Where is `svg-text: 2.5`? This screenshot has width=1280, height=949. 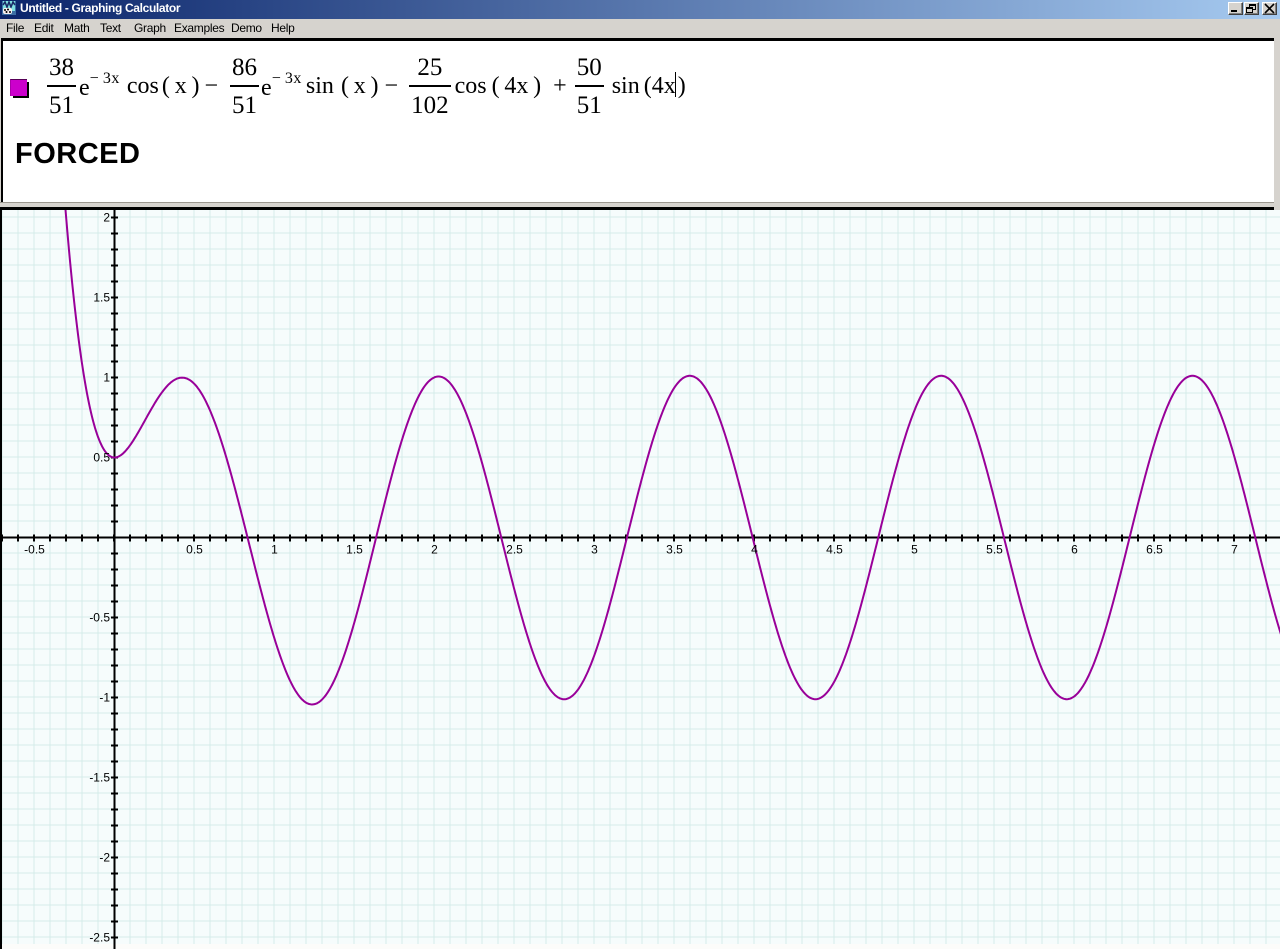
svg-text: 2.5 is located at coordinates (514, 550).